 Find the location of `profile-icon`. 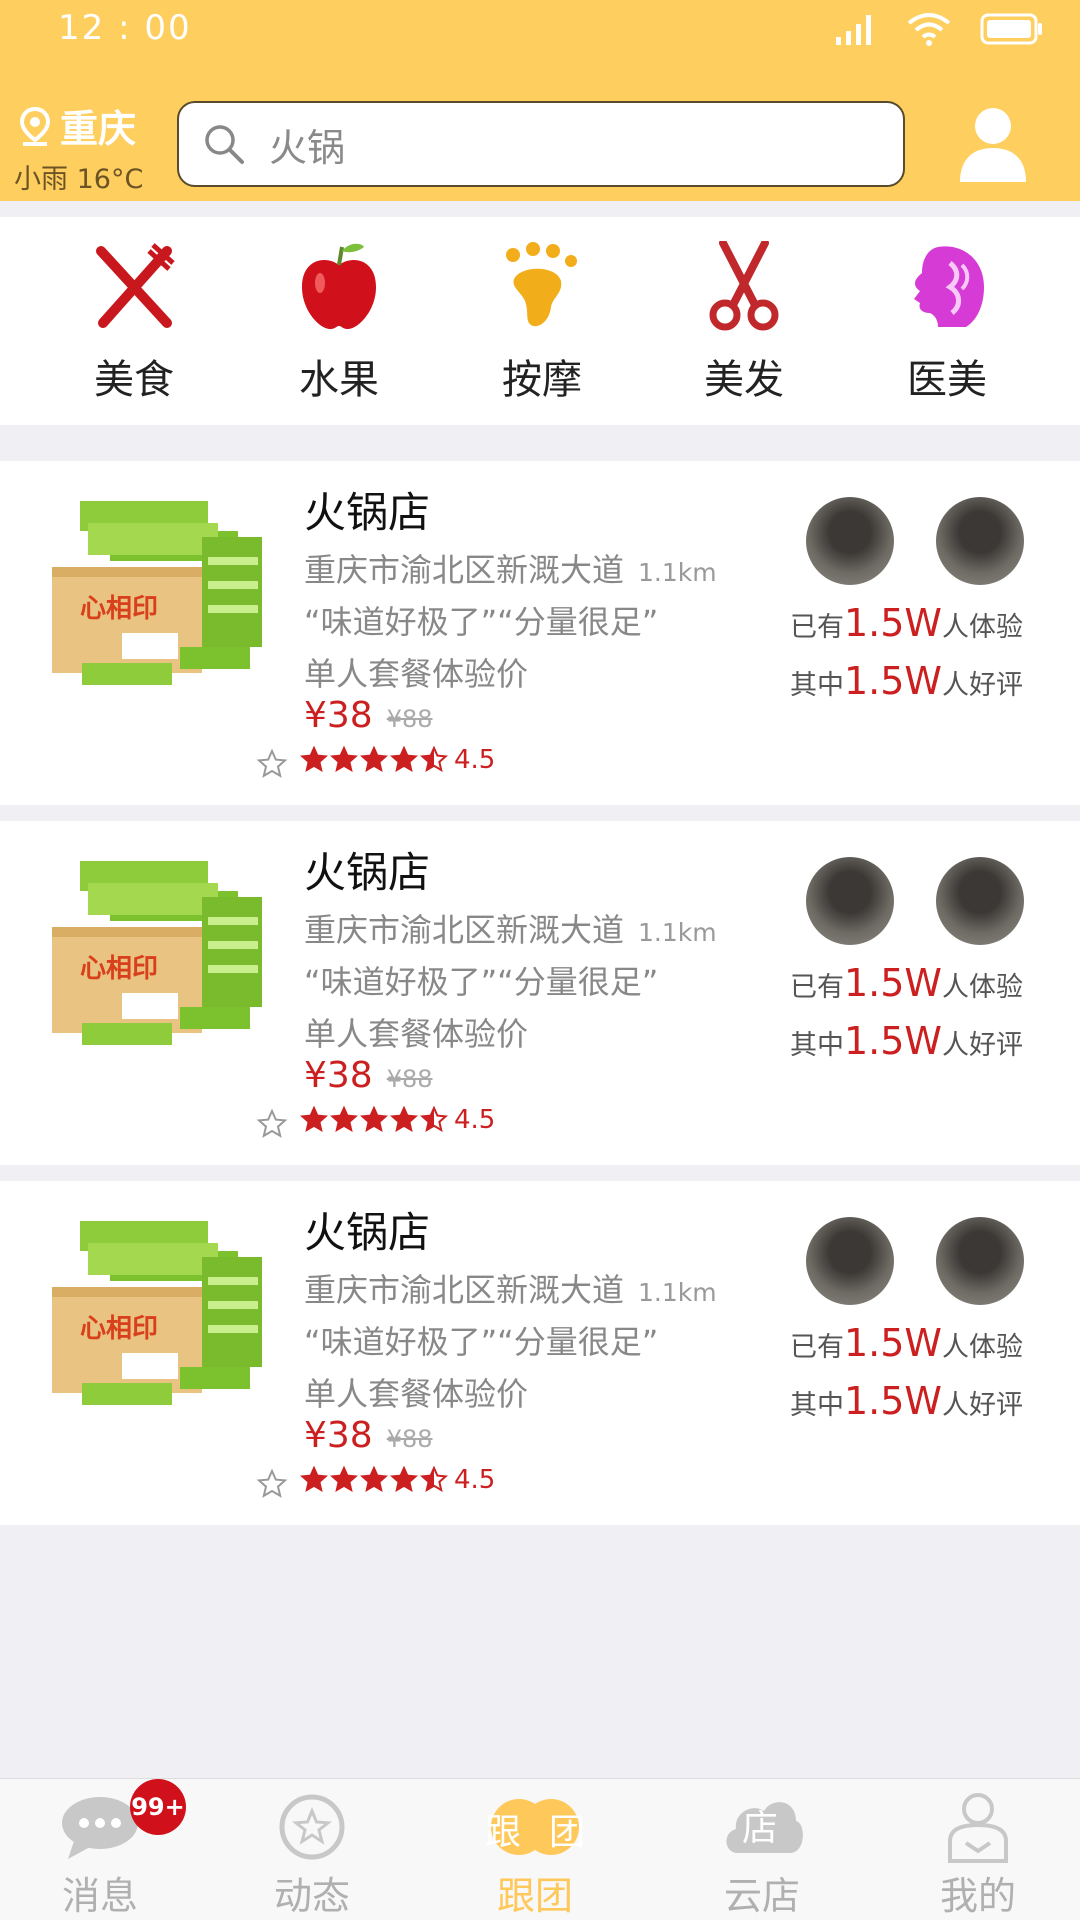

profile-icon is located at coordinates (993, 144).